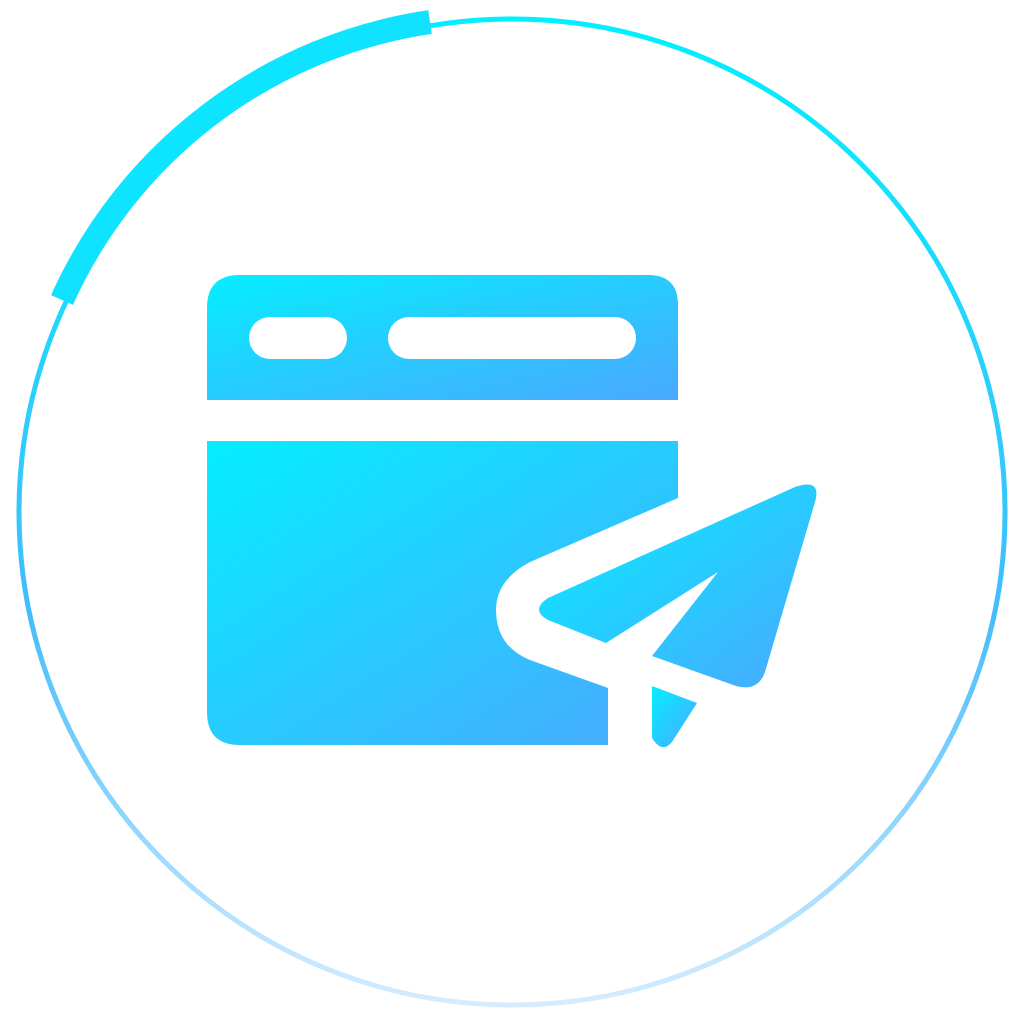  What do you see at coordinates (241, 157) in the screenshot?
I see `accent-arc` at bounding box center [241, 157].